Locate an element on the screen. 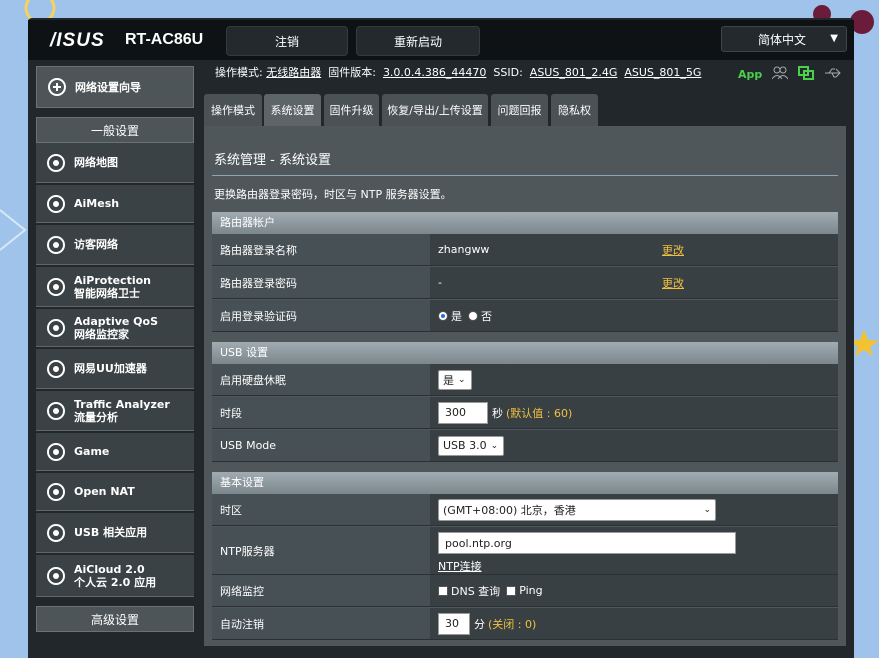  app-link: App is located at coordinates (750, 74).